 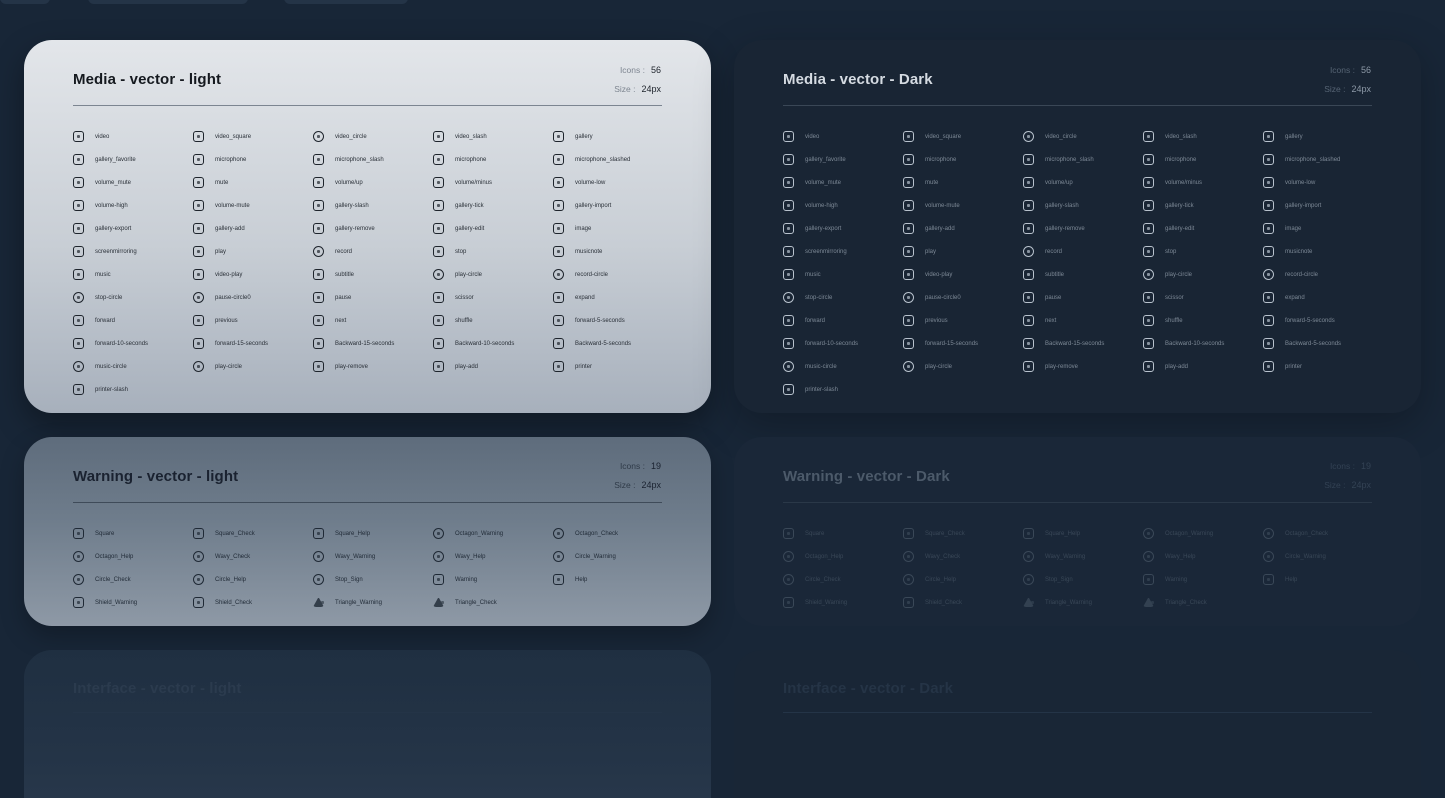 What do you see at coordinates (373, 602) in the screenshot?
I see `icon-item: Triangle_Warning` at bounding box center [373, 602].